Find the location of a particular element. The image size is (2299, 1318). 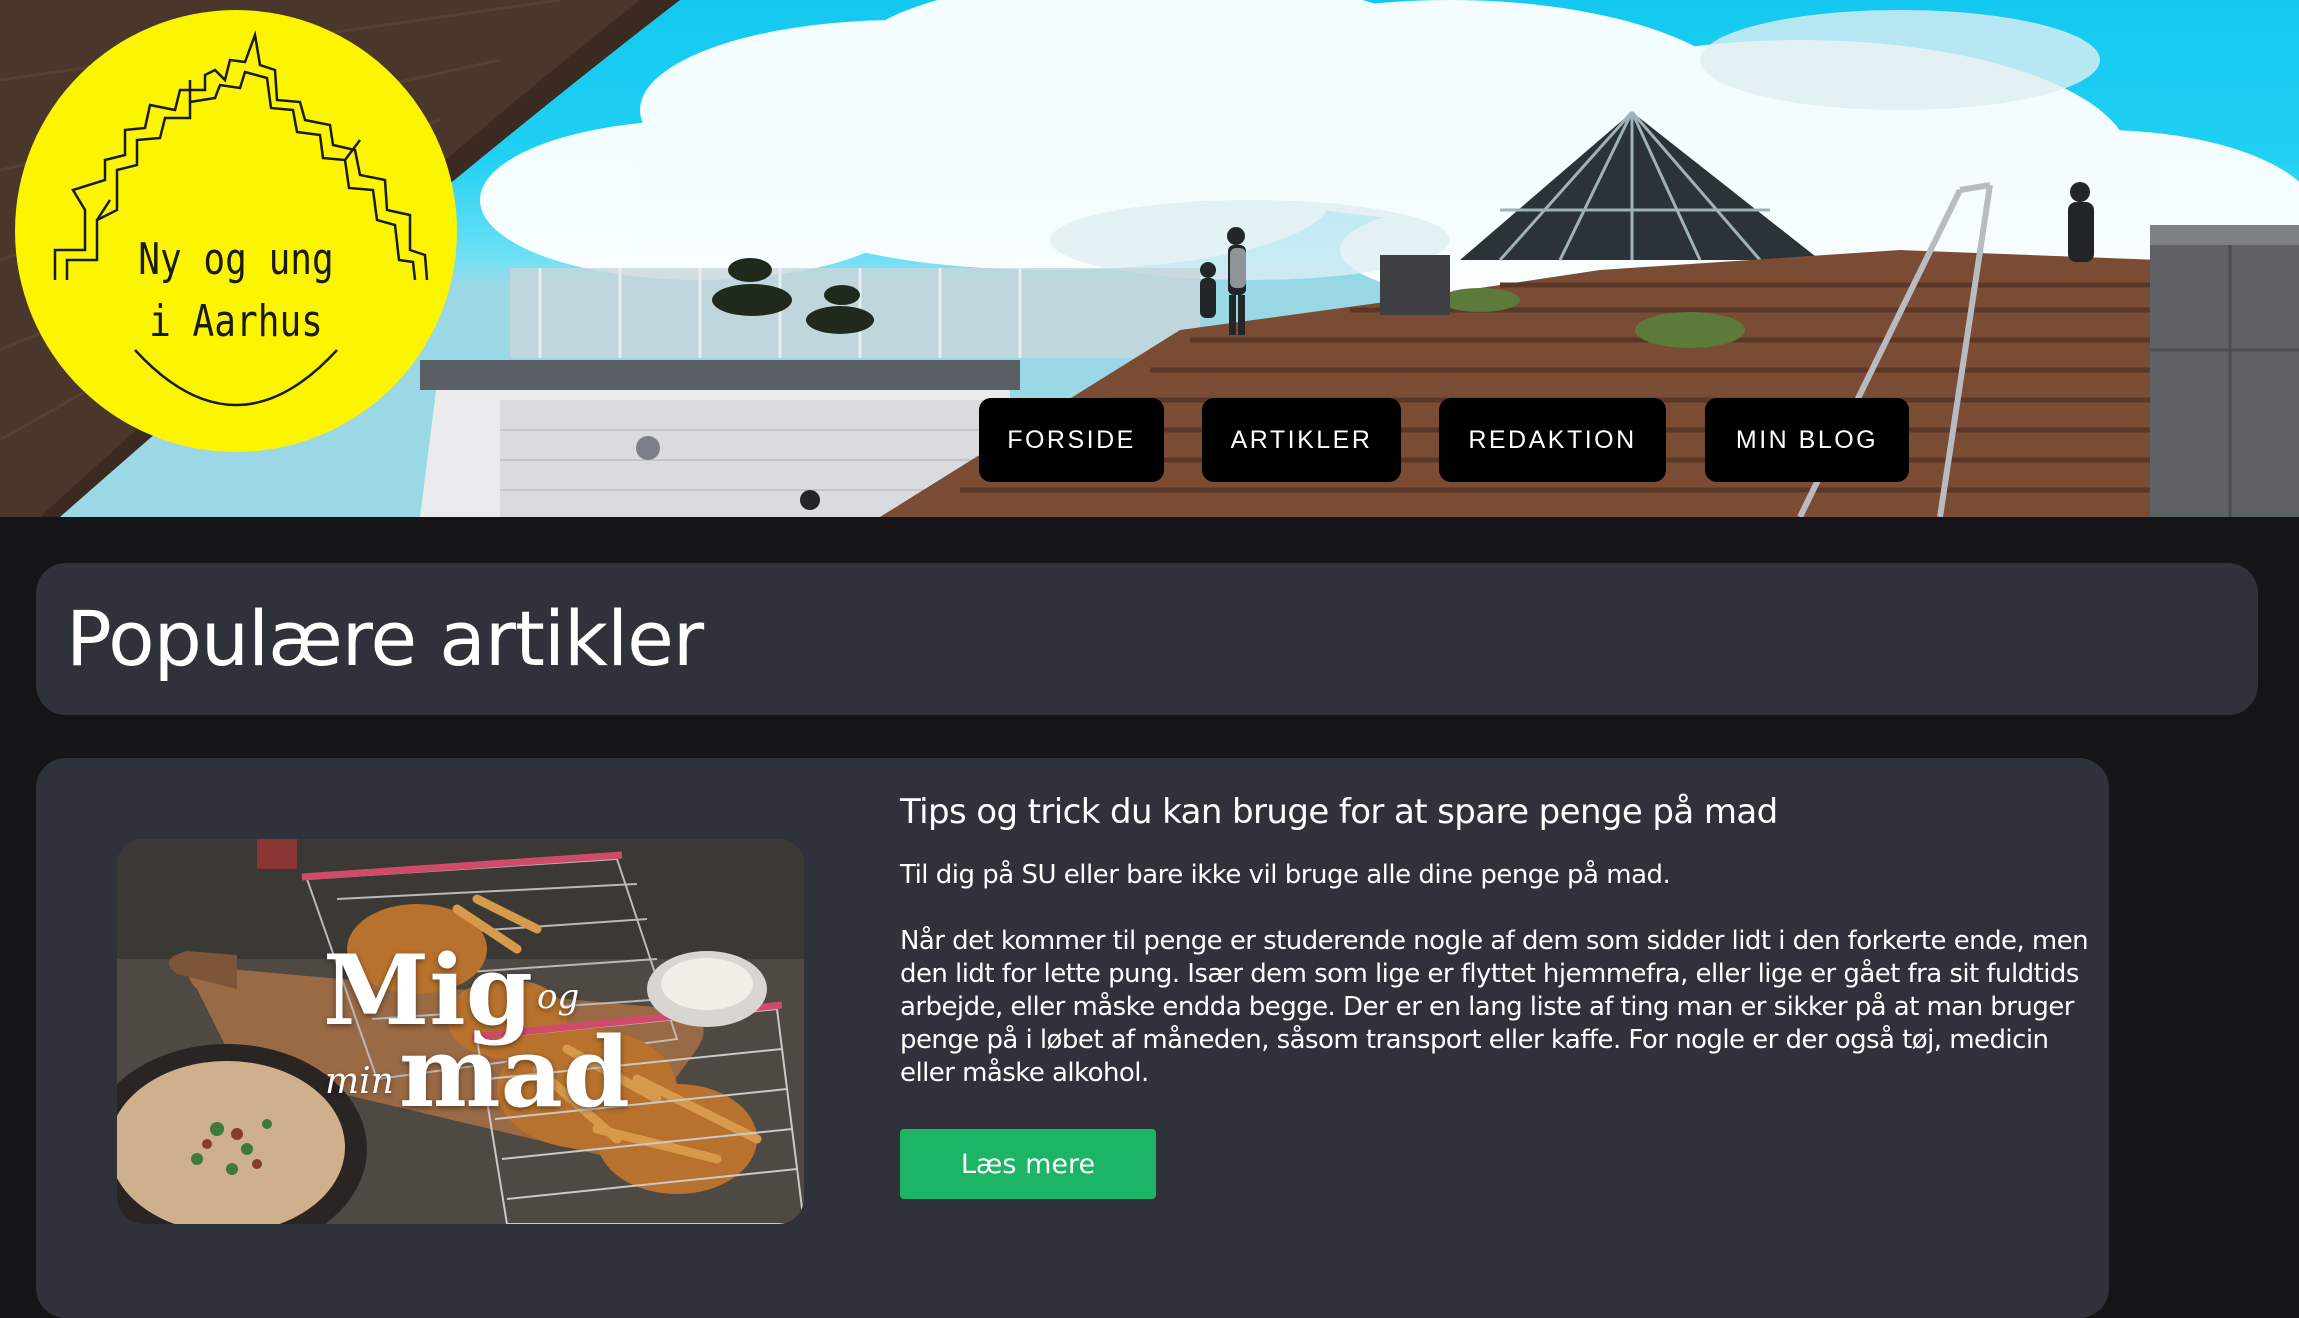

nav-forside-button: FORSIDE is located at coordinates (1071, 440).